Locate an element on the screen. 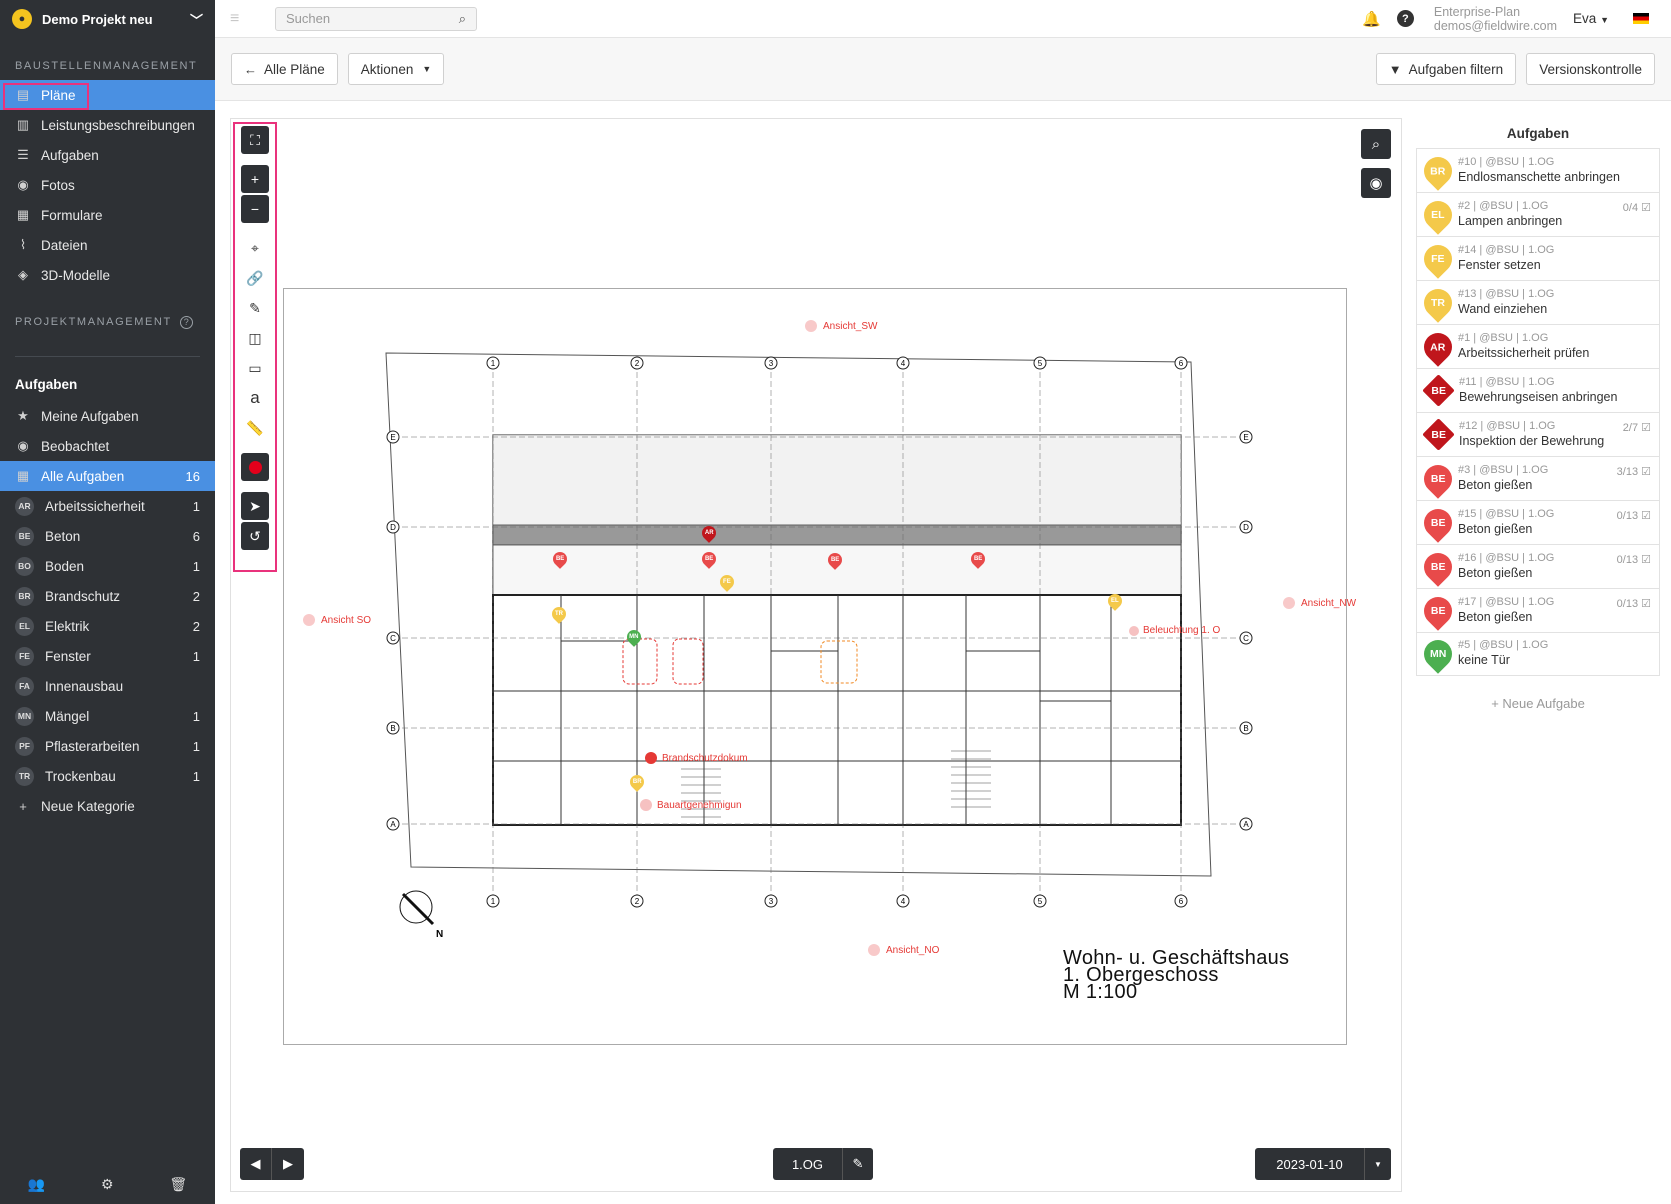 Image resolution: width=1671 pixels, height=1204 pixels. menu-icon: ≡ is located at coordinates (238, 19).